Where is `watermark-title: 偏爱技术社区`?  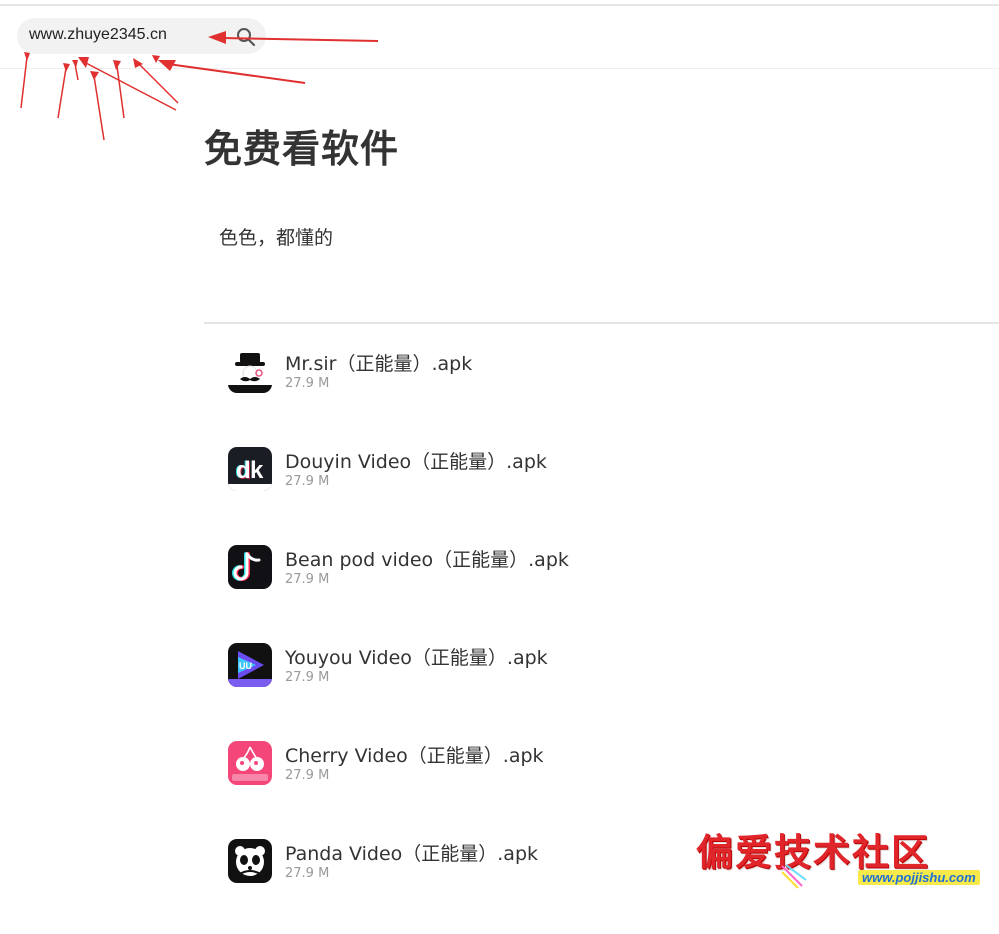
watermark-title: 偏爱技术社区 is located at coordinates (813, 852).